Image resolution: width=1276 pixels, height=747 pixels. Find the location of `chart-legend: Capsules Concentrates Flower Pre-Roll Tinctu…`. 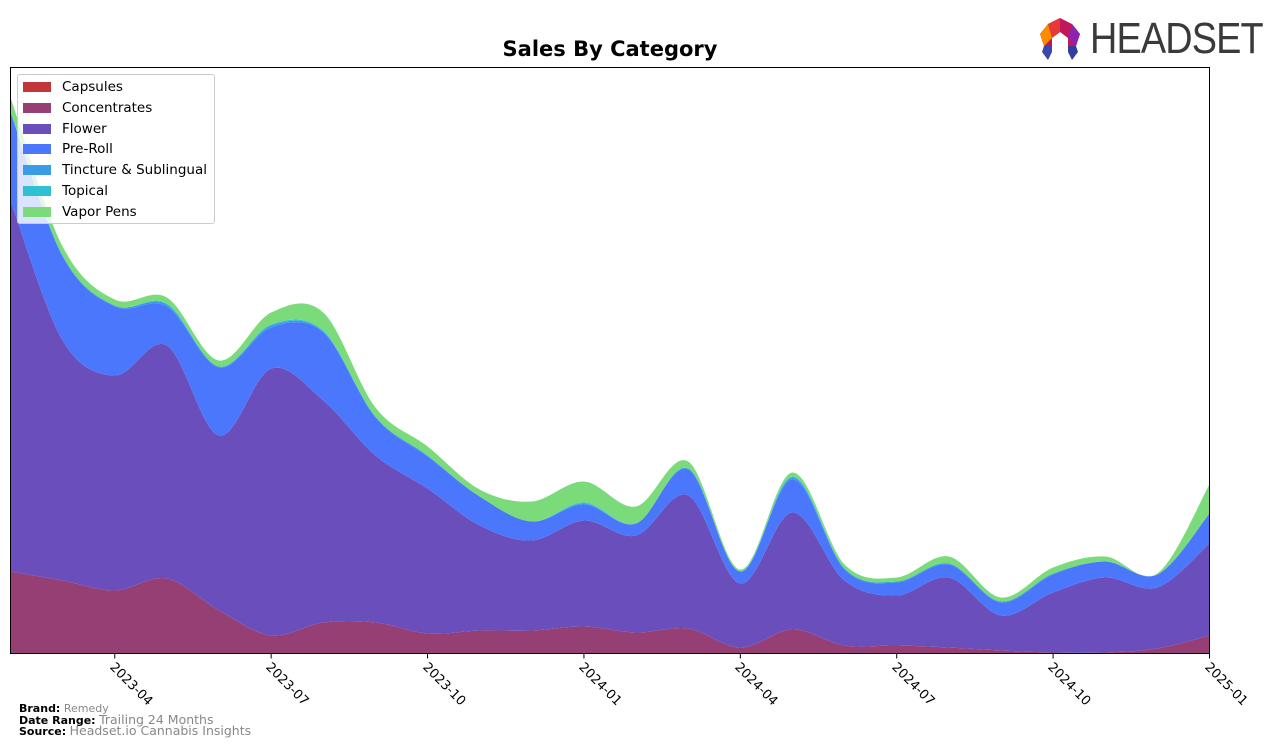

chart-legend: Capsules Concentrates Flower Pre-Roll Tinctu… is located at coordinates (116, 149).